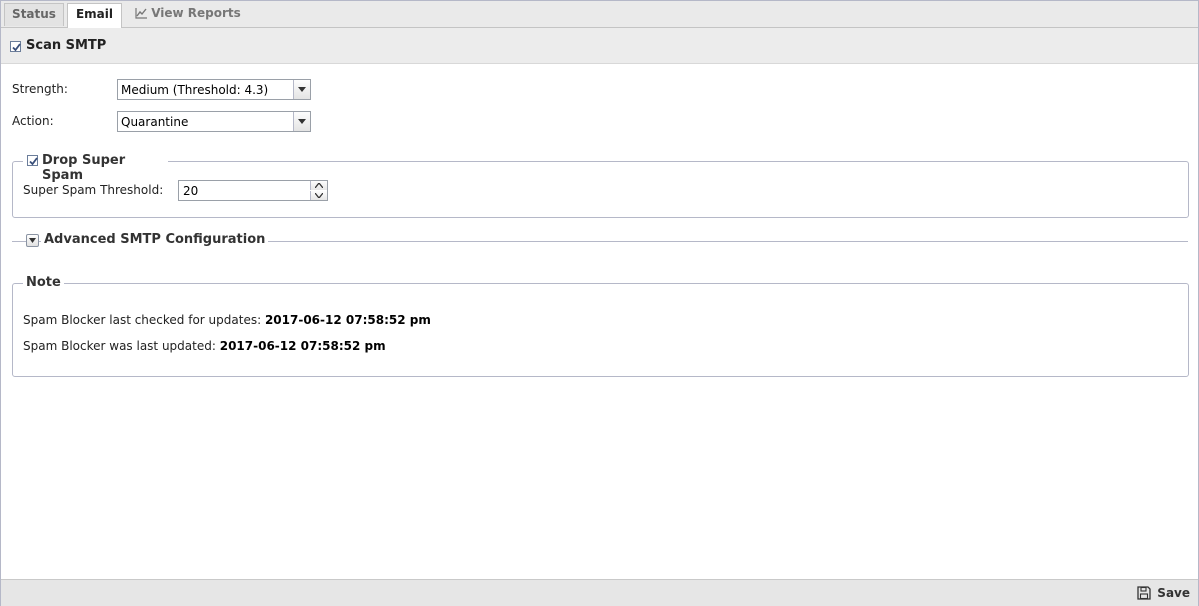 The height and width of the screenshot is (606, 1199). I want to click on tab-view-reports-label: View Reports, so click(196, 13).